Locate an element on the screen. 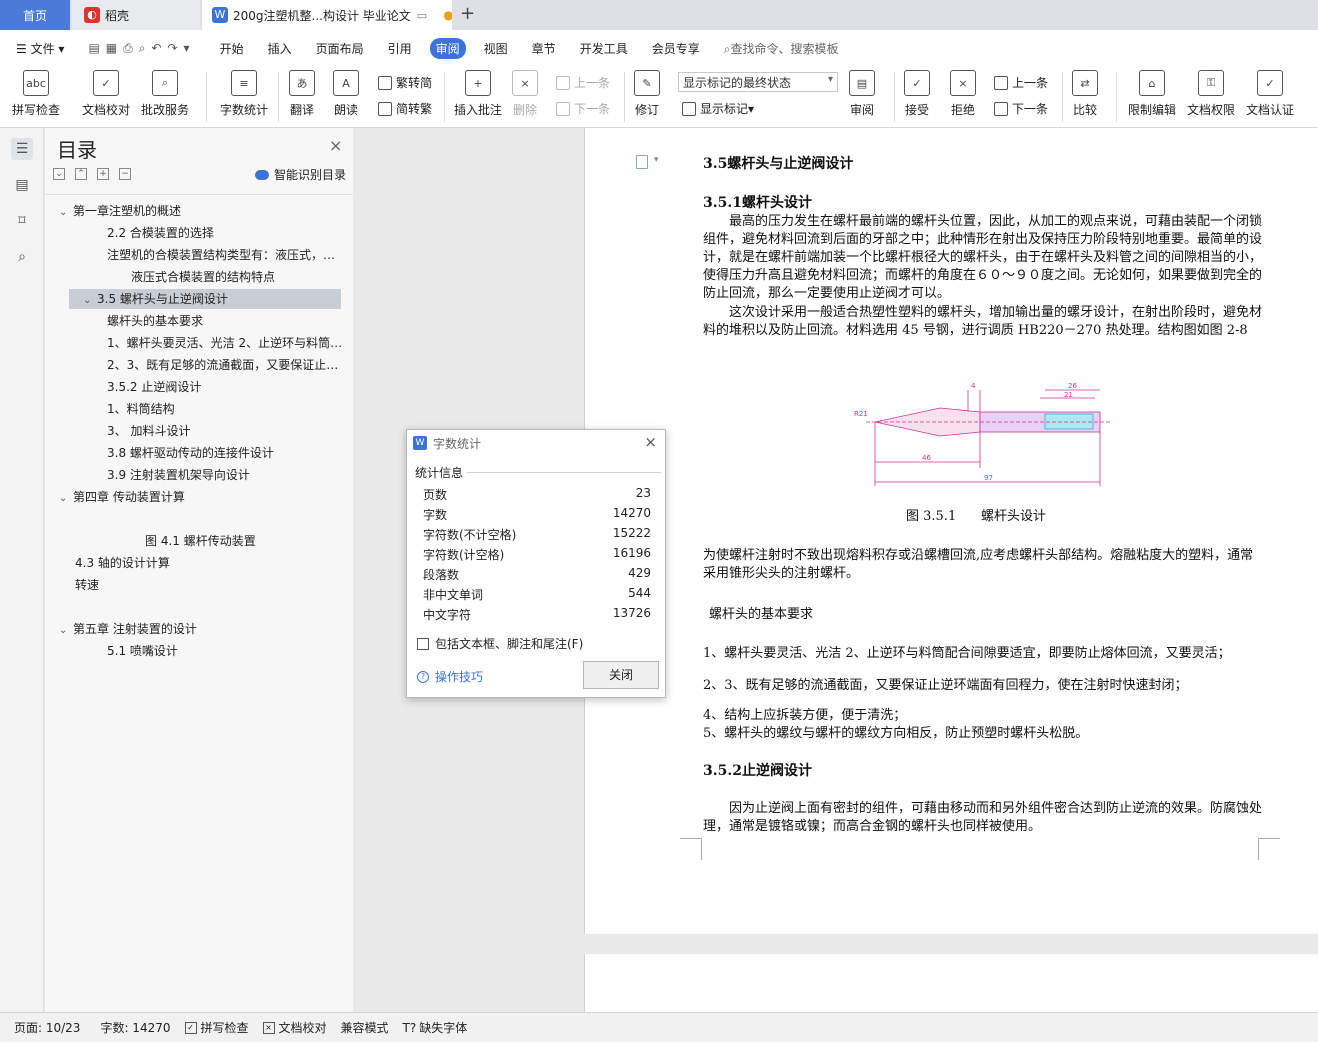  stat-label: 段落数 is located at coordinates (441, 575).